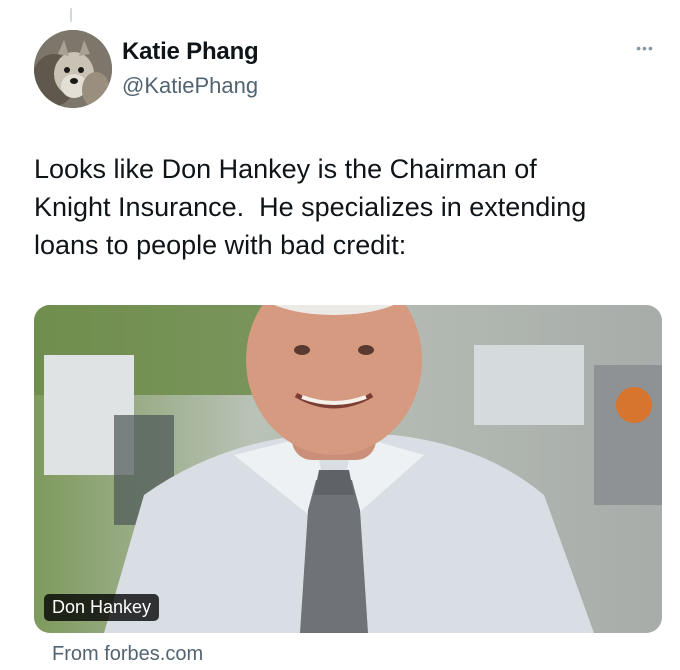 The height and width of the screenshot is (670, 680). What do you see at coordinates (190, 86) in the screenshot?
I see `author-handle: @KatiePhang` at bounding box center [190, 86].